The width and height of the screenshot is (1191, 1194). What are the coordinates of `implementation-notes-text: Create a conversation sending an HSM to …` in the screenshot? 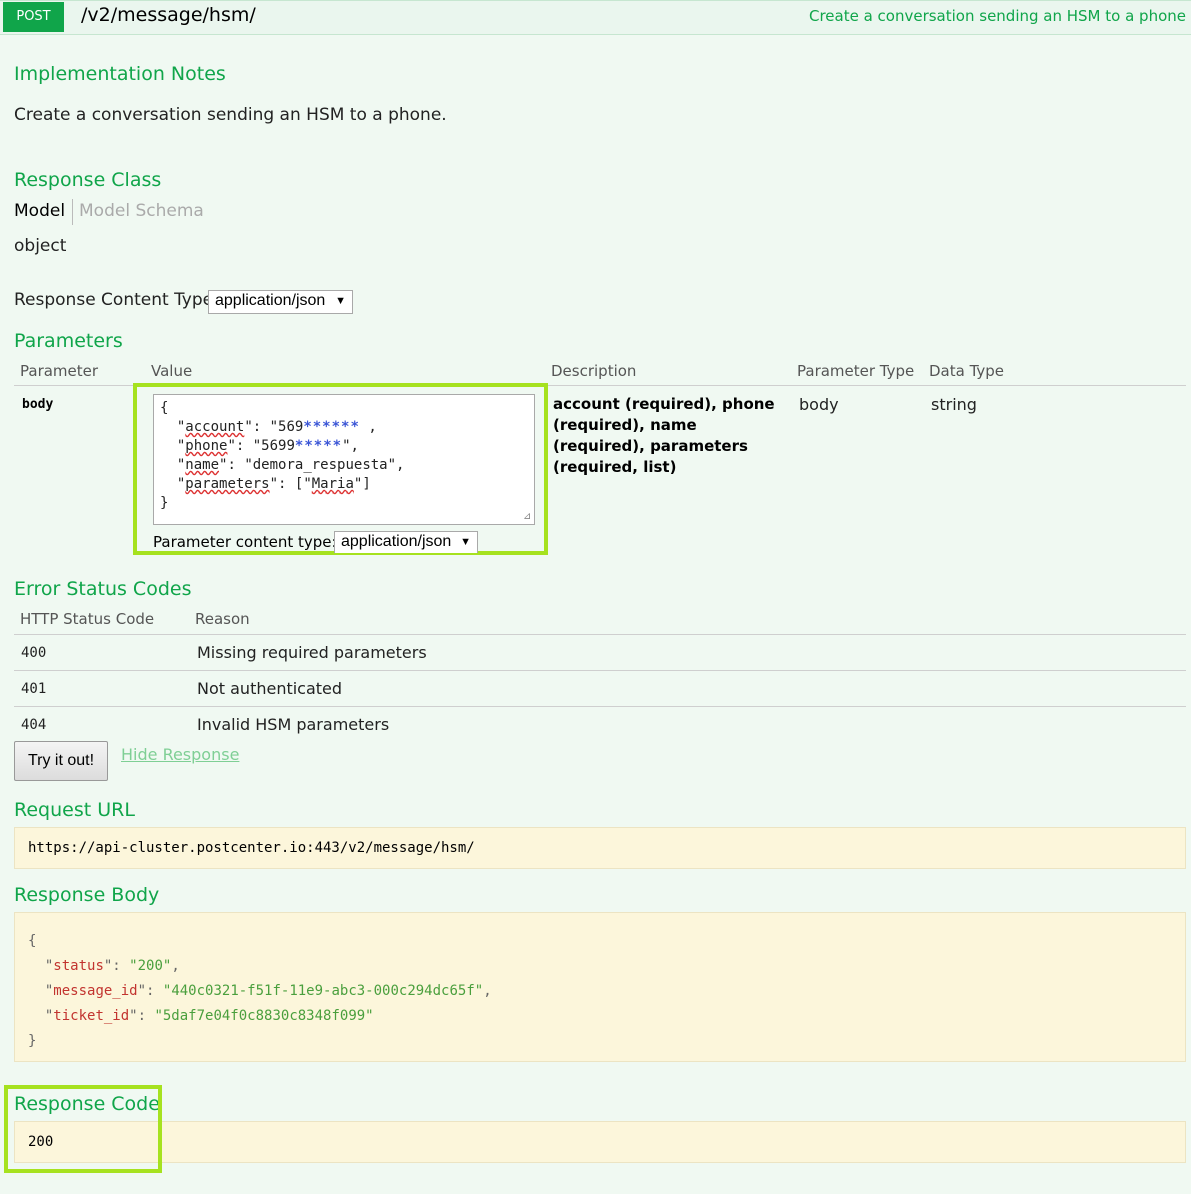 It's located at (230, 115).